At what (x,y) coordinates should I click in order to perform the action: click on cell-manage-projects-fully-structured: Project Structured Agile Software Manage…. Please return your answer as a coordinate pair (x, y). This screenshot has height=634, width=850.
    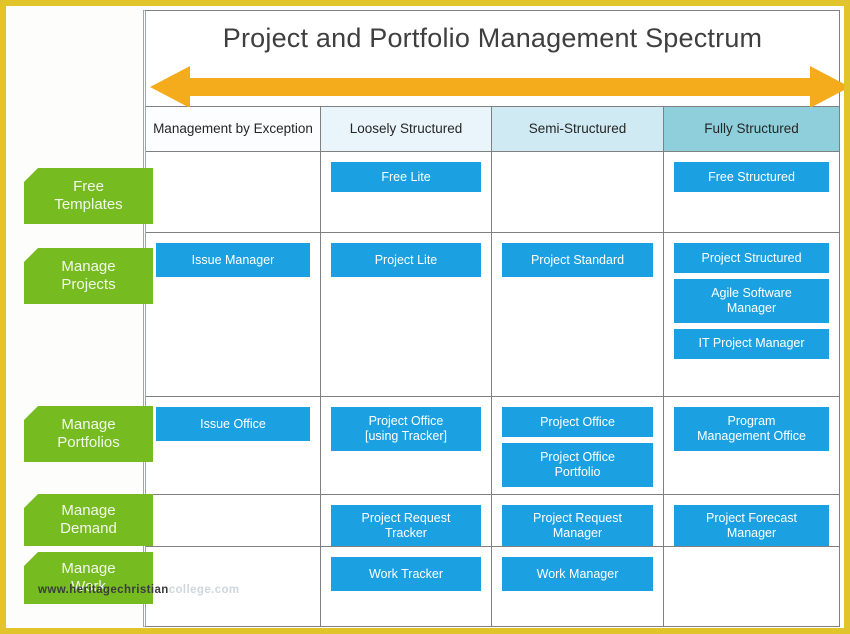
    Looking at the image, I should click on (751, 314).